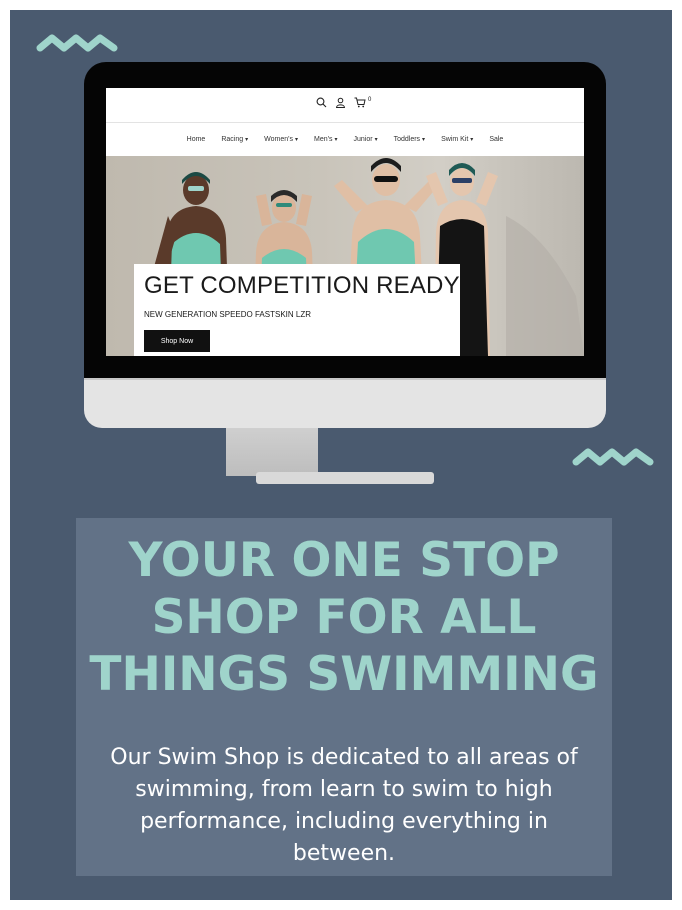 The width and height of the screenshot is (682, 910). What do you see at coordinates (302, 285) in the screenshot?
I see `hero-title: GET COMPETITION READY` at bounding box center [302, 285].